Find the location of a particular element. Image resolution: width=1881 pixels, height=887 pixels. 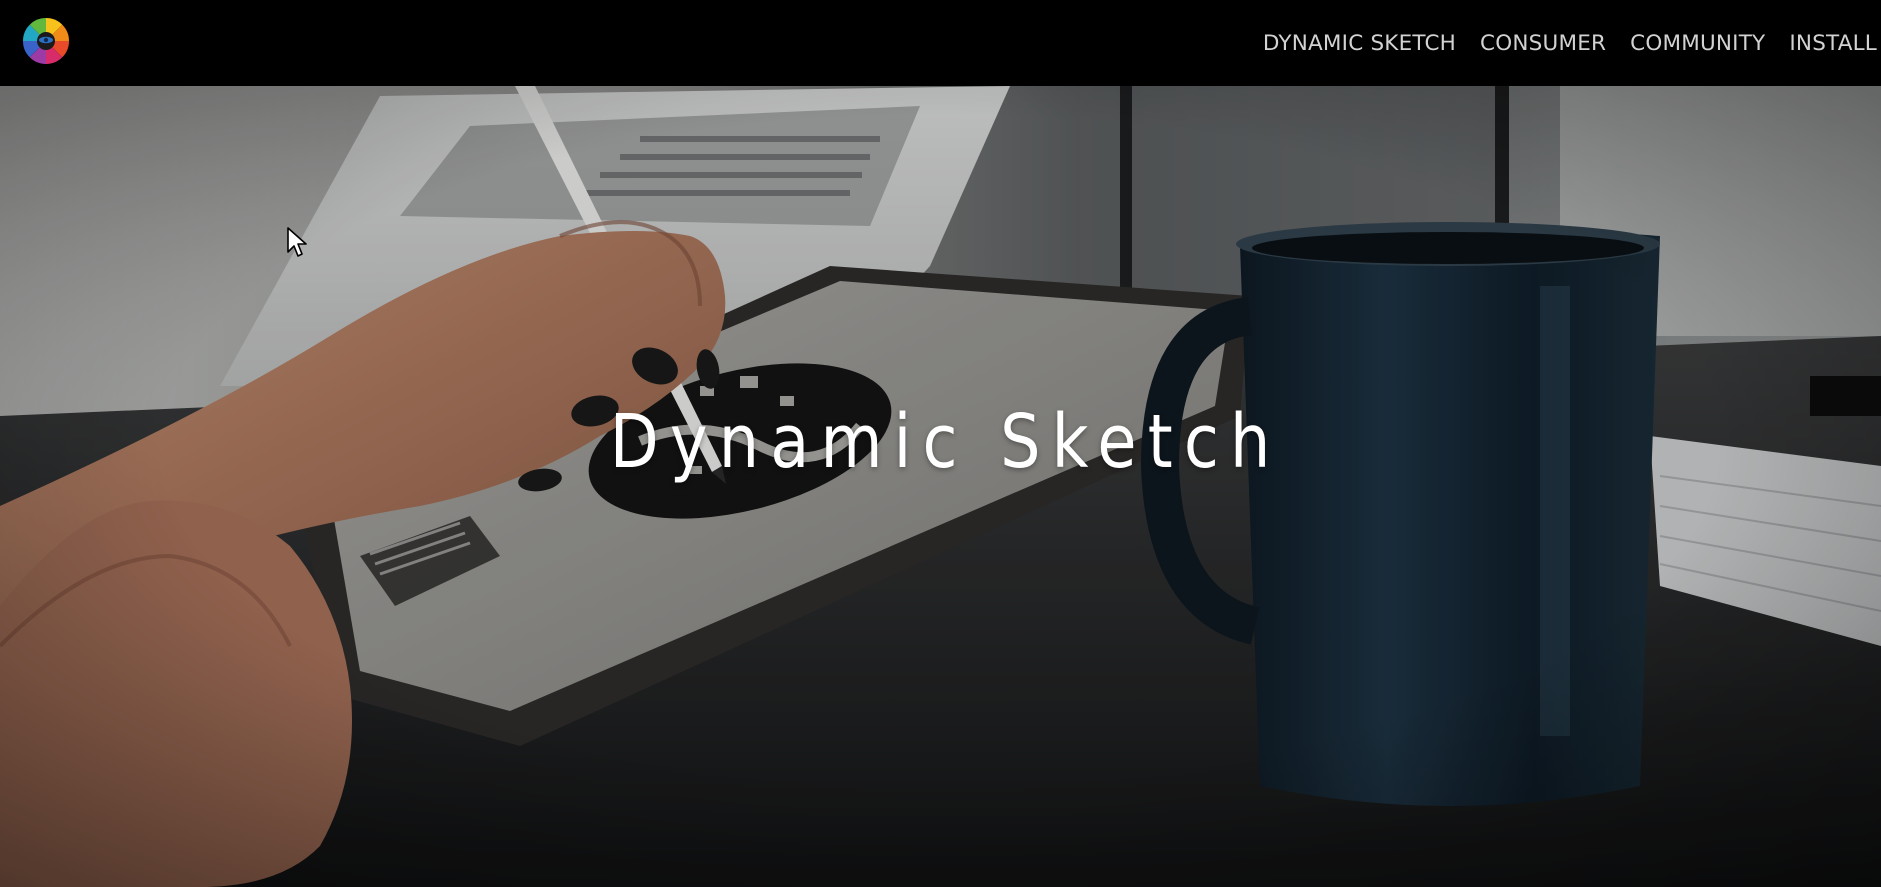

nav-link-community: COMMUNITY is located at coordinates (1697, 43).